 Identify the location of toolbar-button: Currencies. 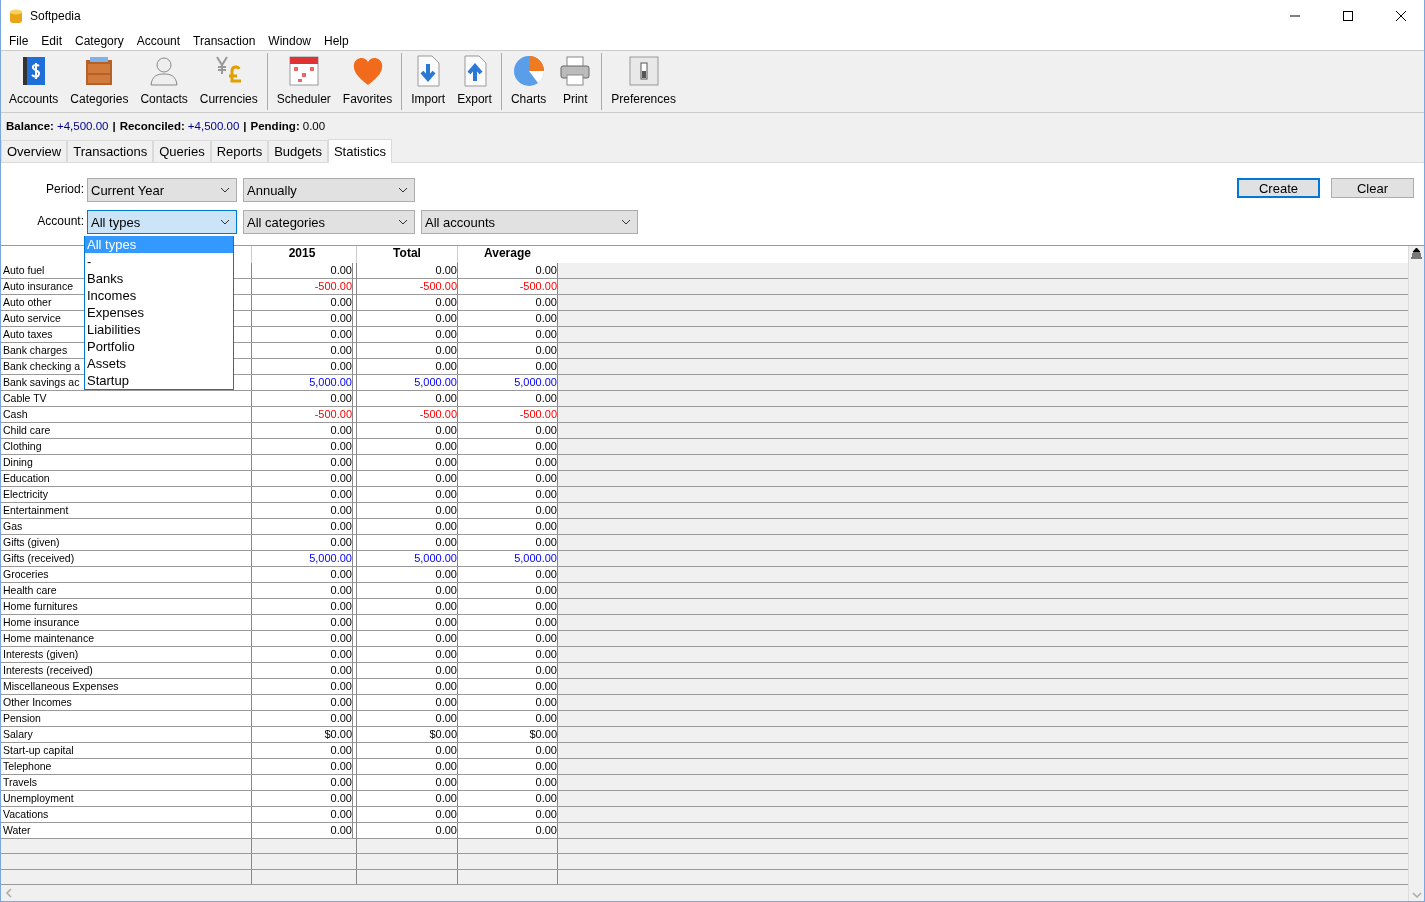
(228, 81).